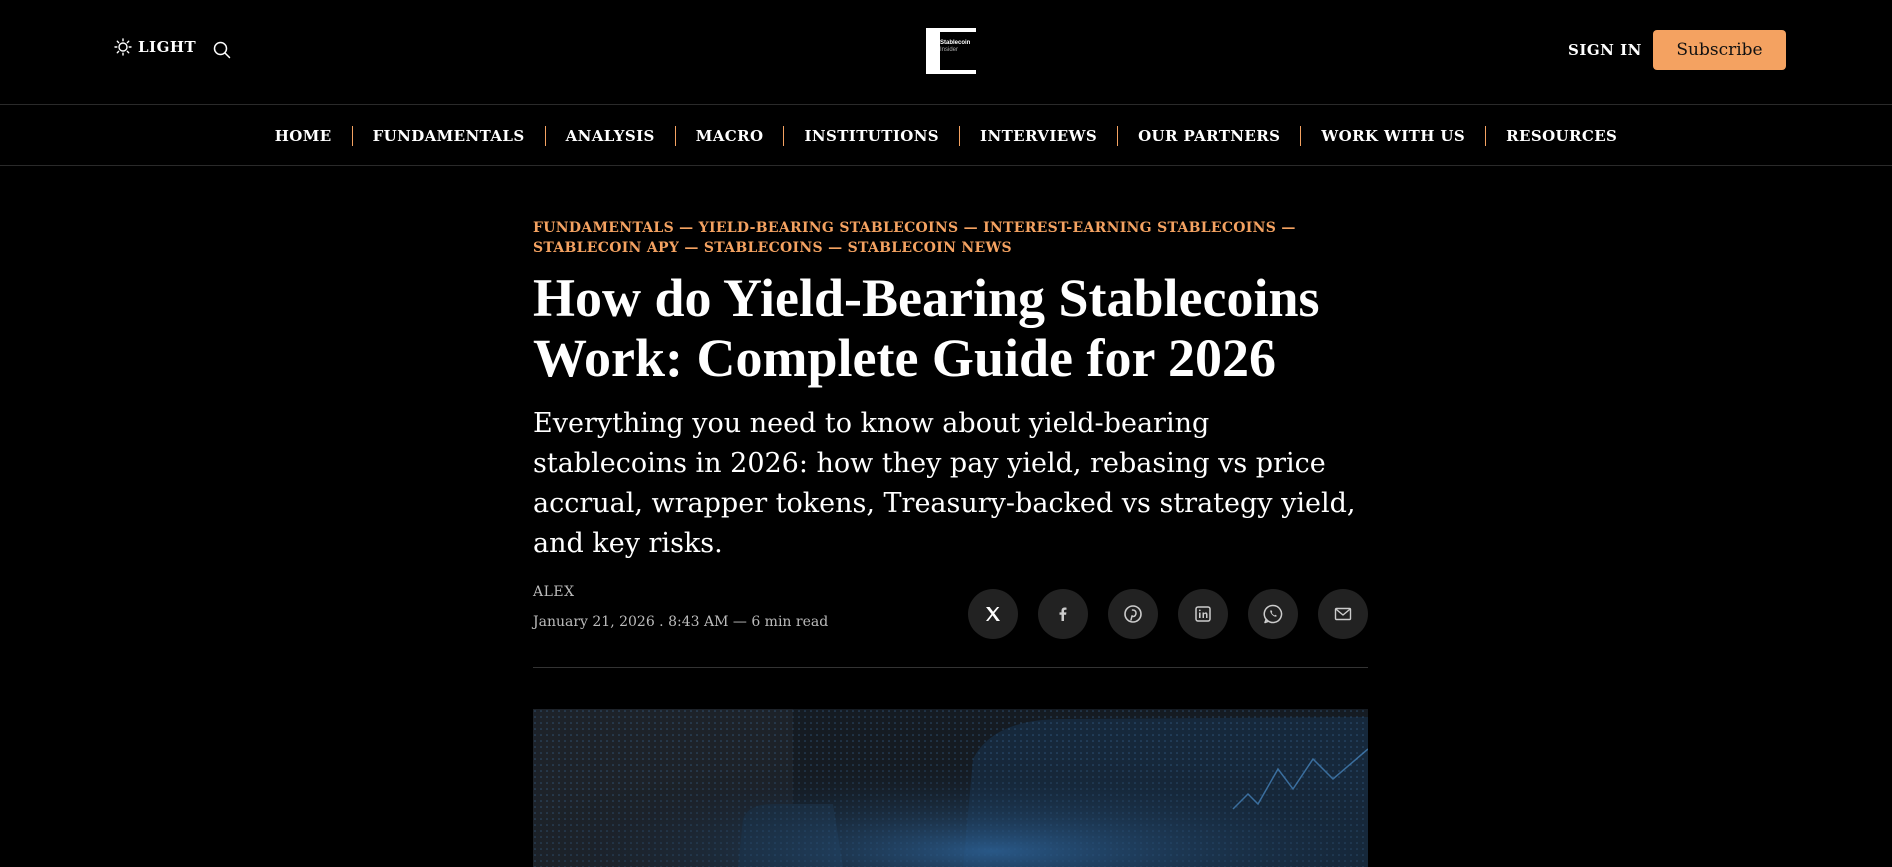 The width and height of the screenshot is (1892, 867). Describe the element at coordinates (603, 228) in the screenshot. I see `tag-link: FUNDAMENTALS` at that location.